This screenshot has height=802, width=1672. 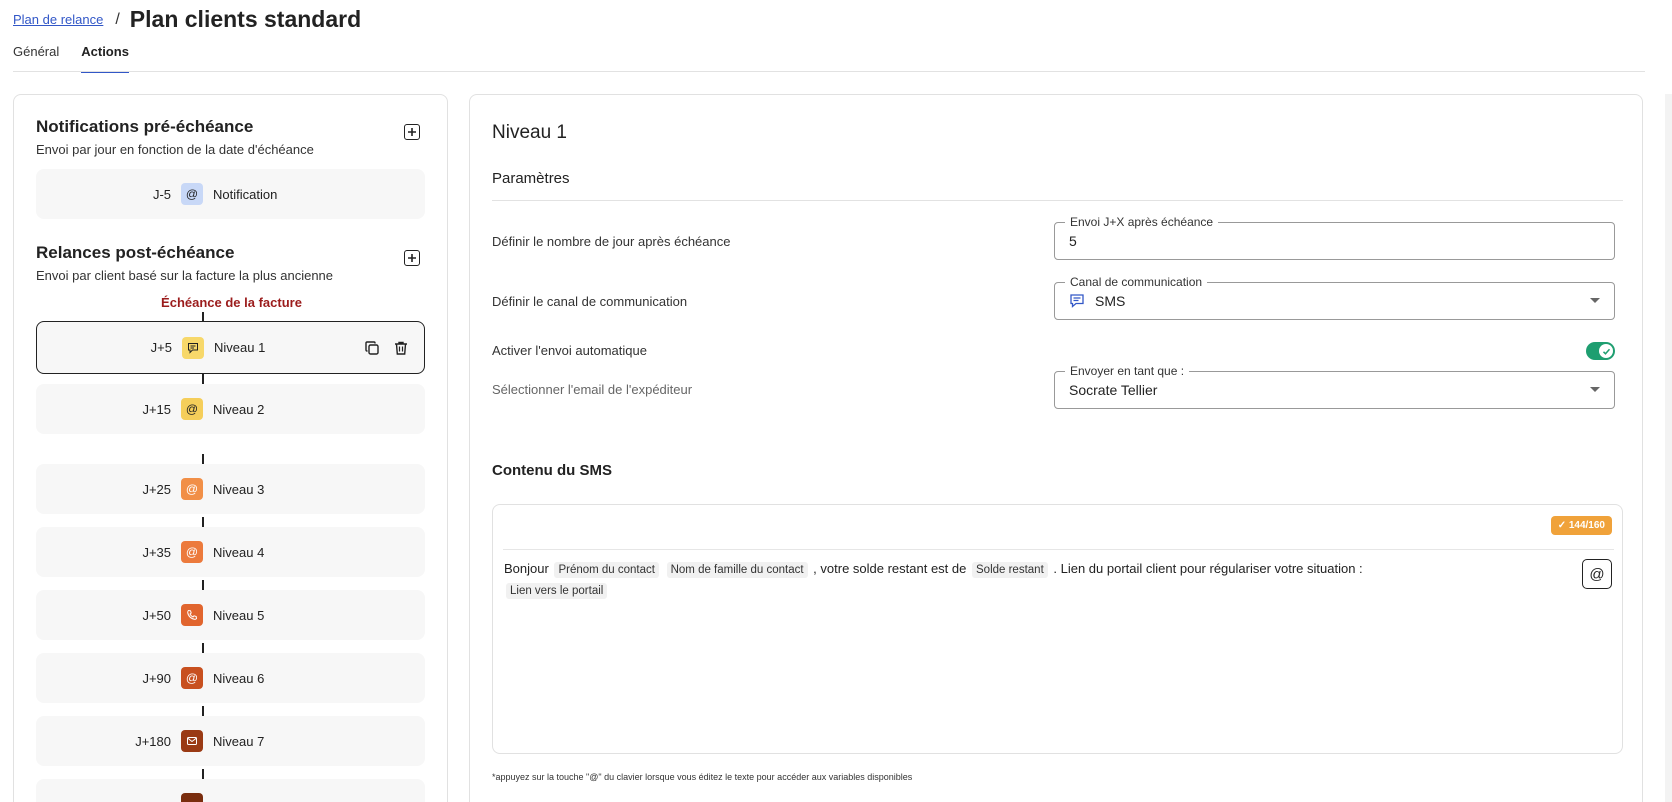 I want to click on channel-label: Définir le canal de communication, so click(x=590, y=301).